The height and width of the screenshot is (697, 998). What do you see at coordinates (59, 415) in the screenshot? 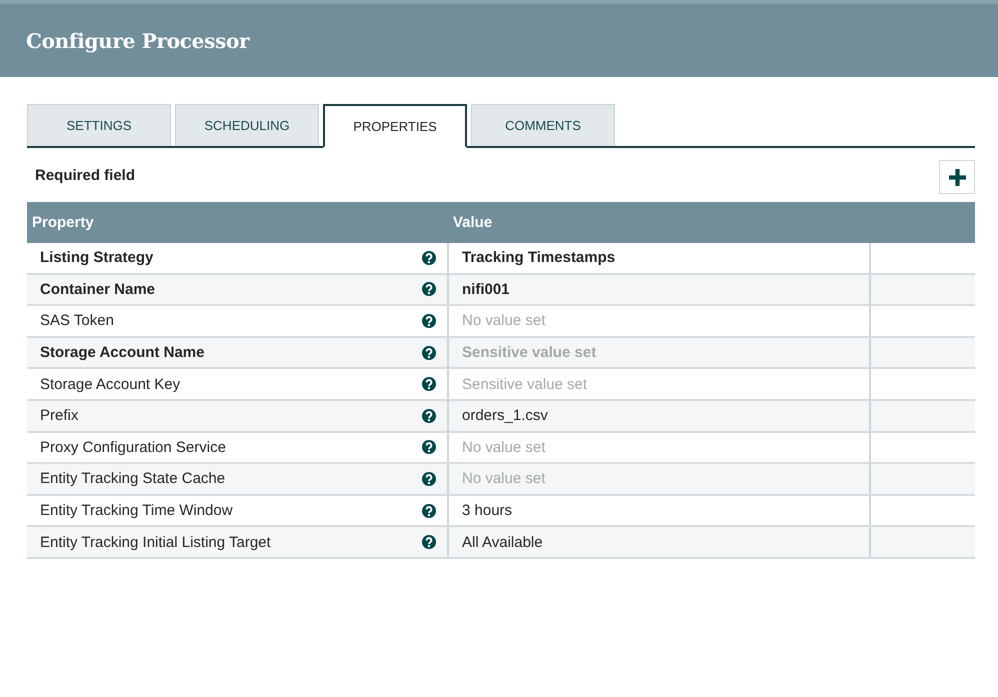
I see `property-name: Prefix` at bounding box center [59, 415].